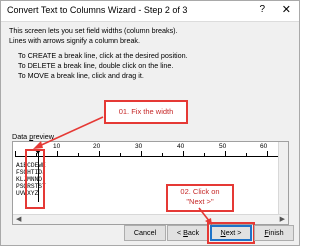  Describe the element at coordinates (139, 146) in the screenshot. I see `ruler-number: 30` at that location.